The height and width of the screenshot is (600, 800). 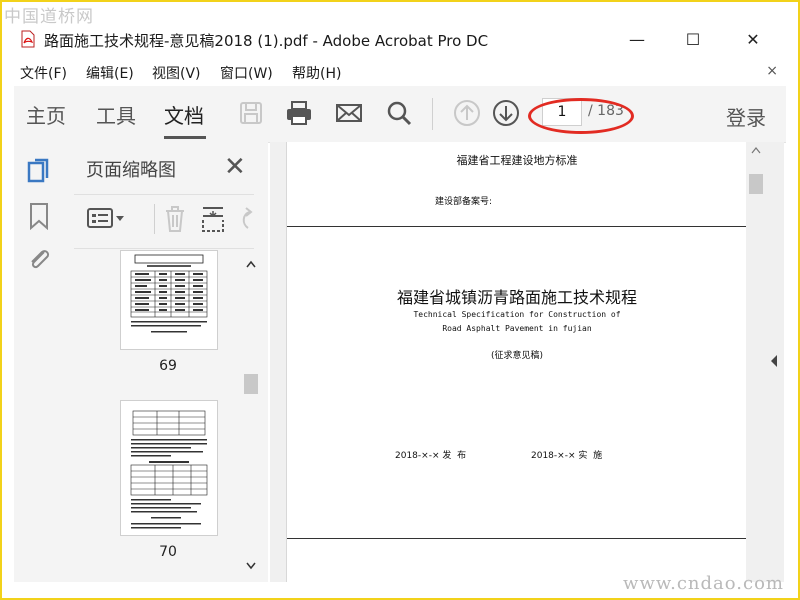 What do you see at coordinates (251, 417) in the screenshot?
I see `thumbnails-scrollbar` at bounding box center [251, 417].